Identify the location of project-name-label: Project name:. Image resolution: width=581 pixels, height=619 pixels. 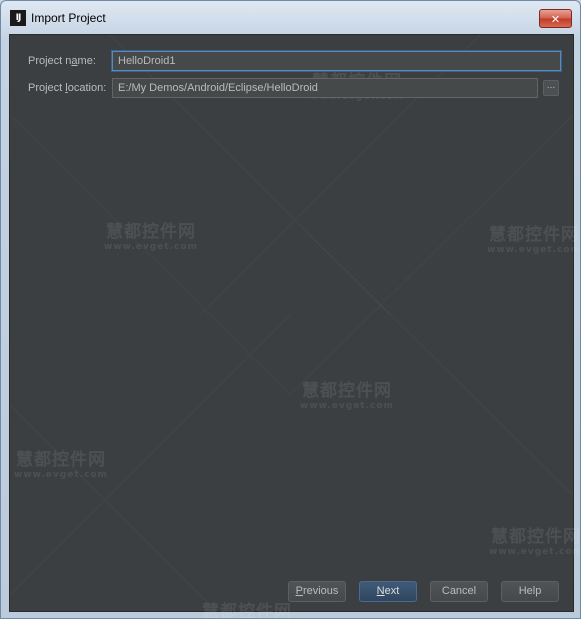
(62, 61).